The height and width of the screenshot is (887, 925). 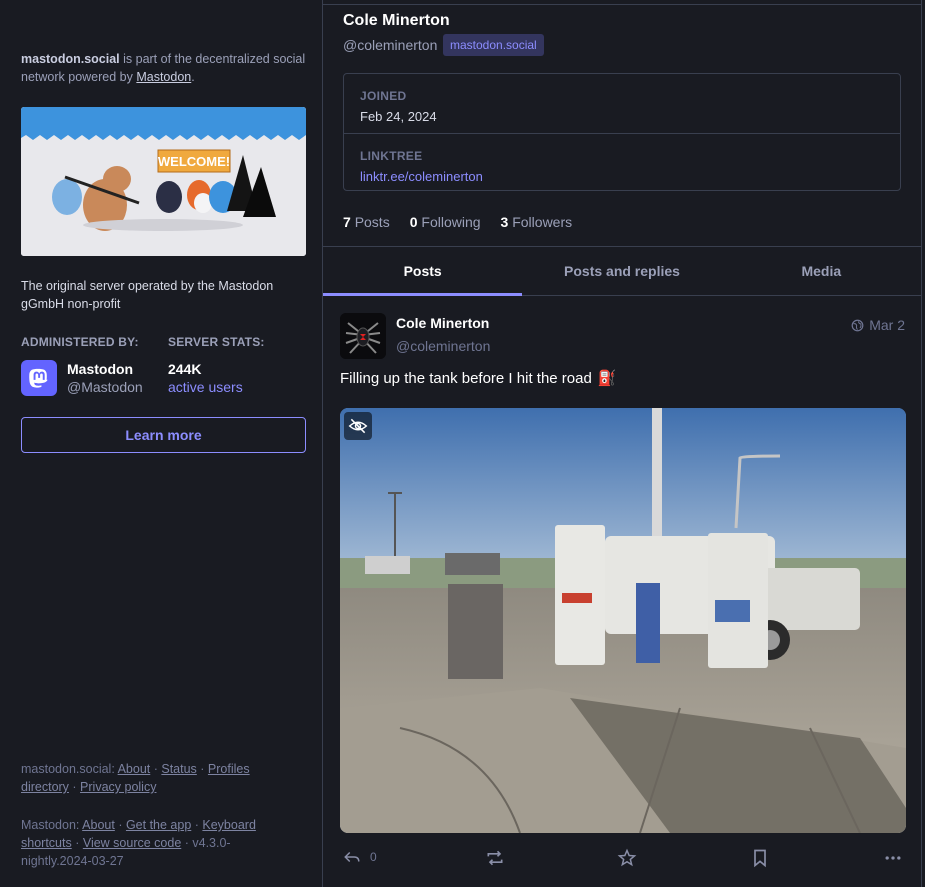 What do you see at coordinates (857, 325) in the screenshot?
I see `globe-icon` at bounding box center [857, 325].